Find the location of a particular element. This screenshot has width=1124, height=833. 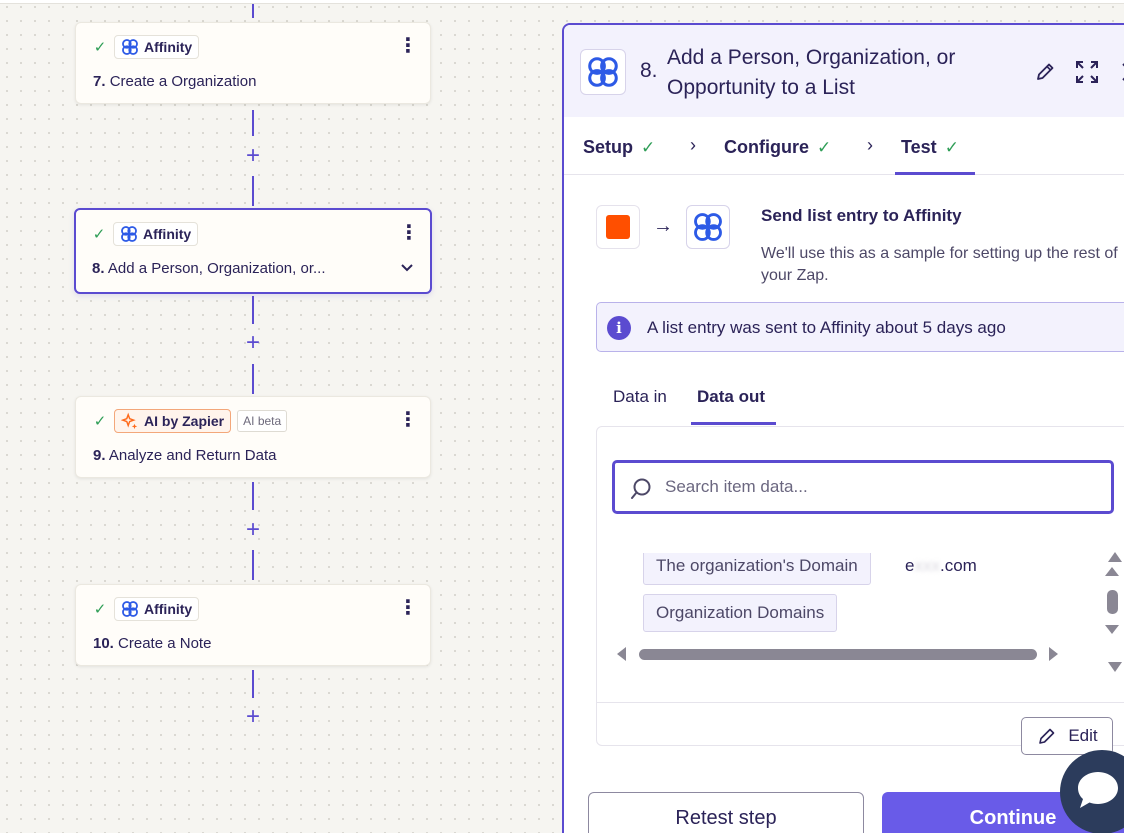

field-key: The organization's Domain is located at coordinates (757, 569).